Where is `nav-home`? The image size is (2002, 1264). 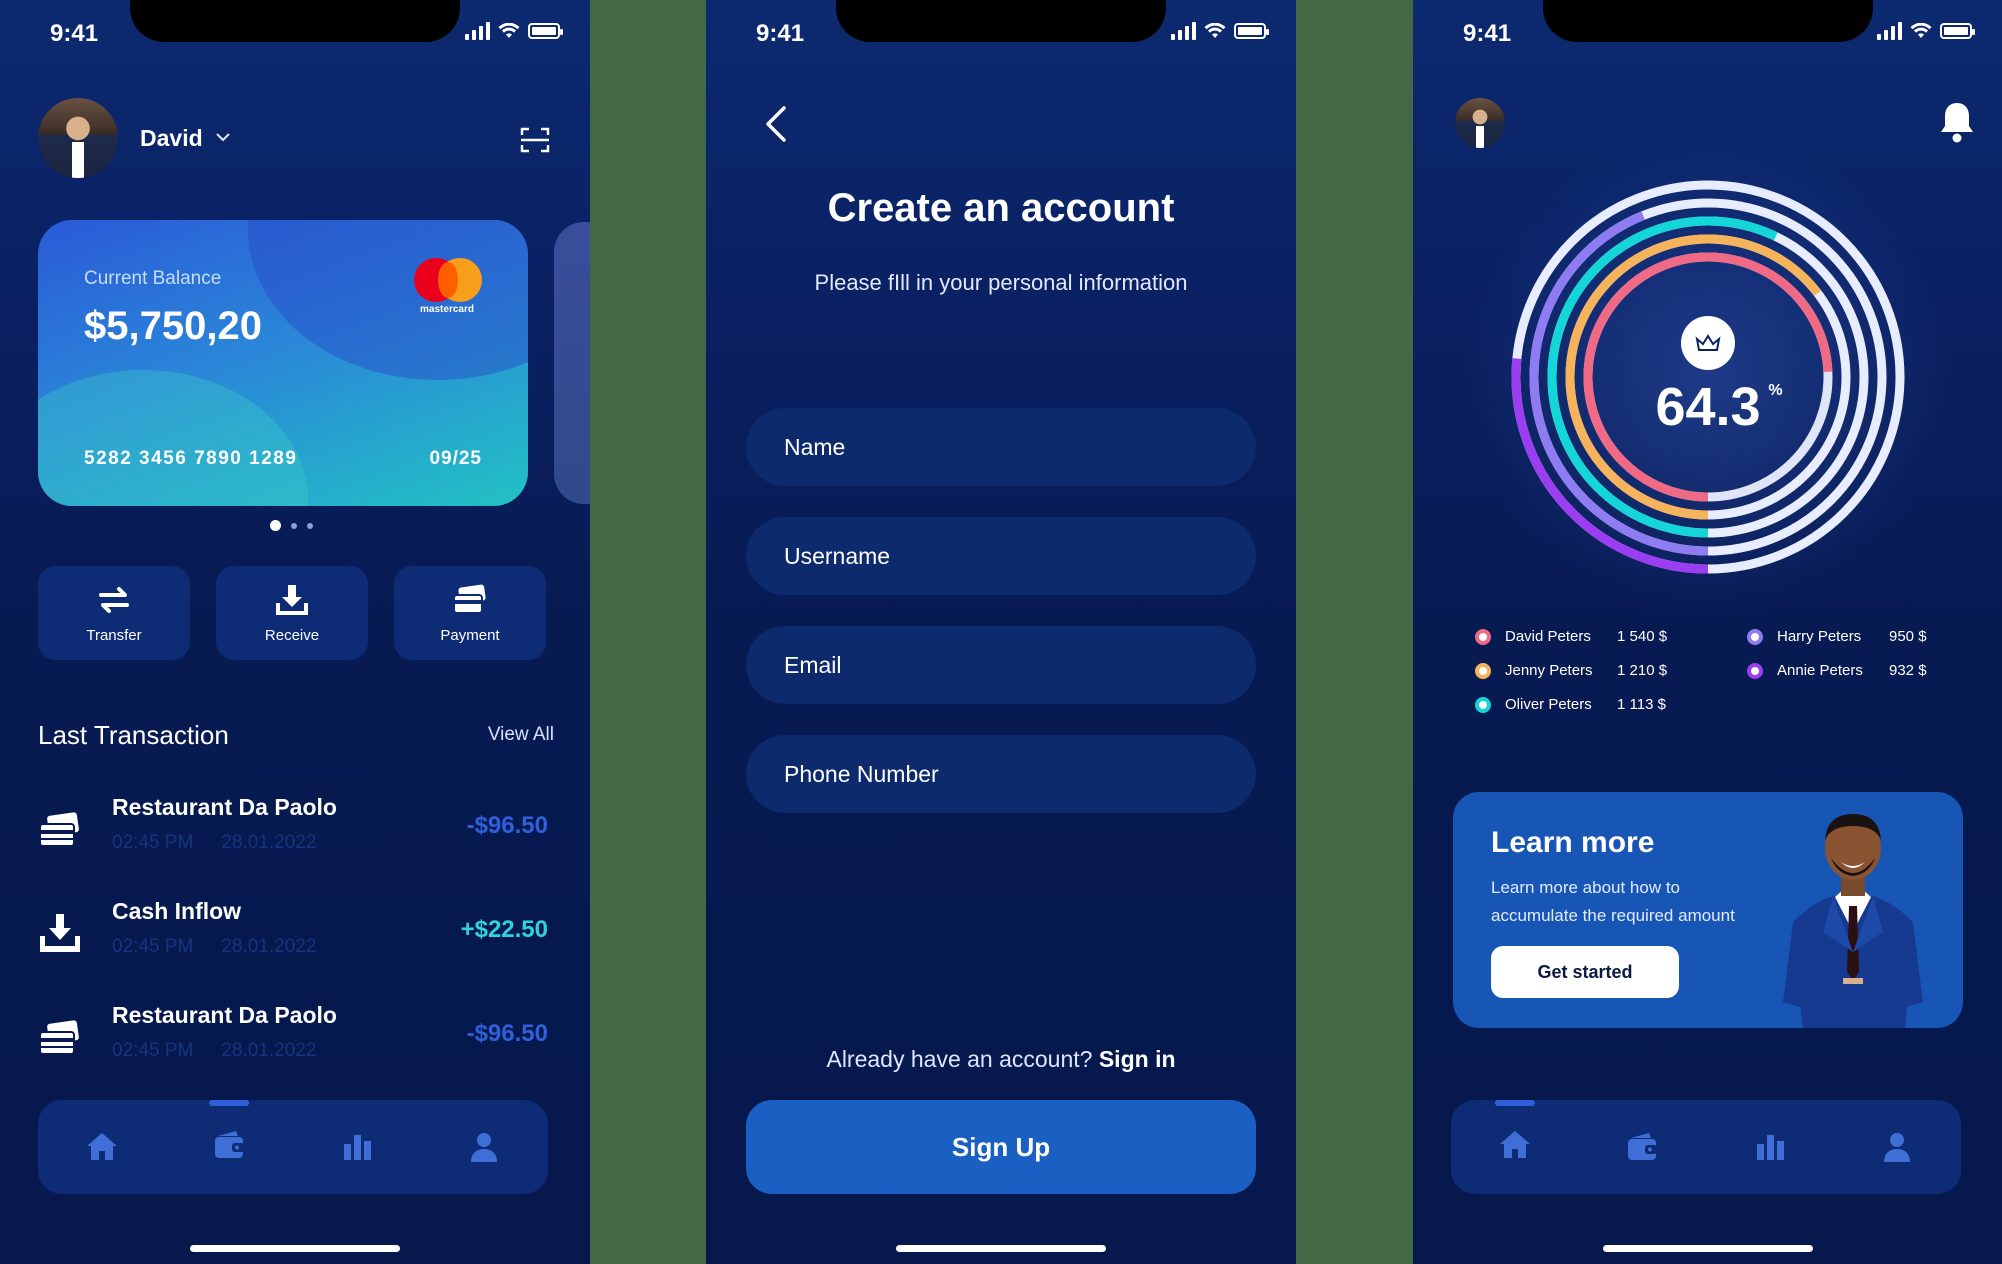 nav-home is located at coordinates (1514, 1133).